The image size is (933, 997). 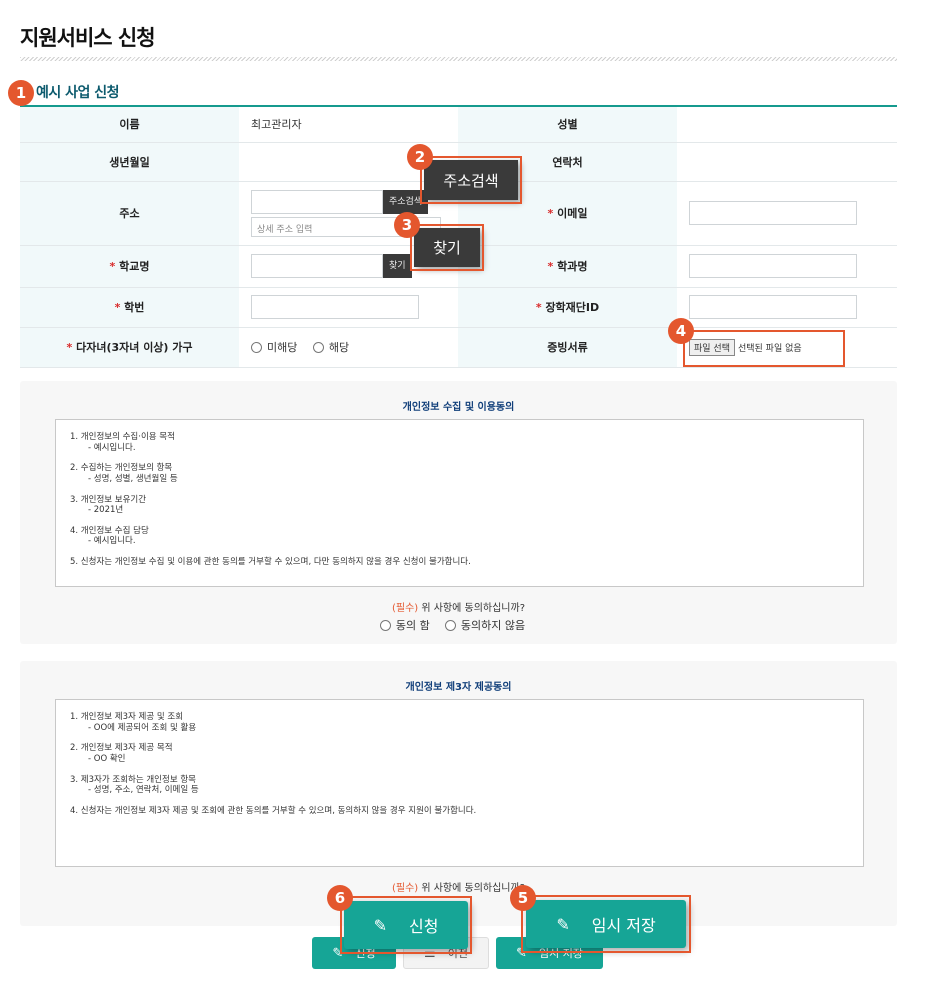 What do you see at coordinates (681, 331) in the screenshot?
I see `callout-badge-4: 4` at bounding box center [681, 331].